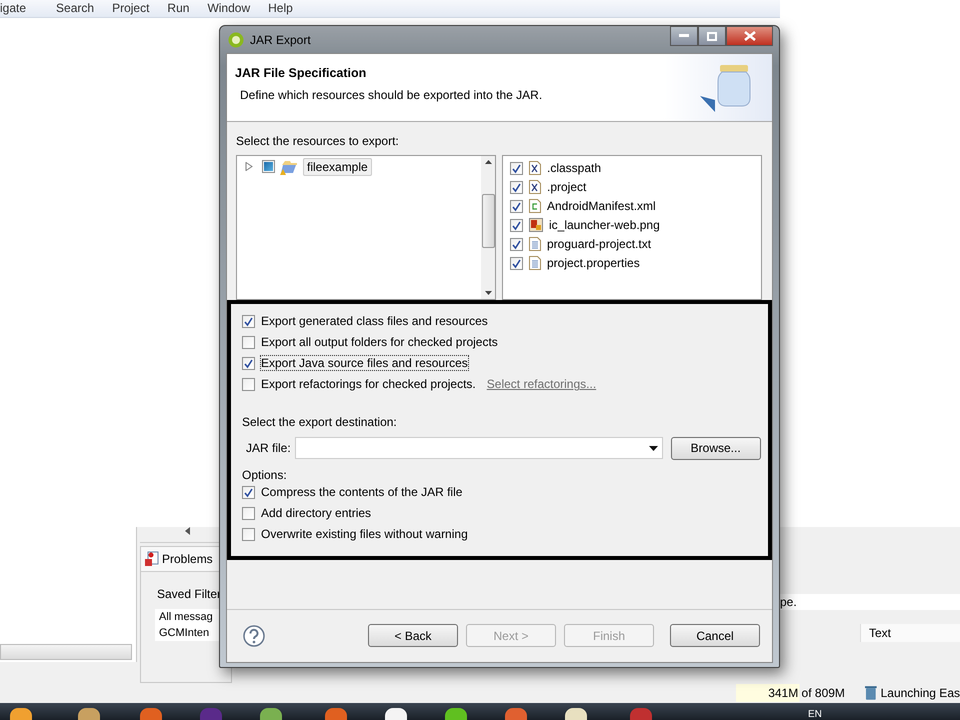 This screenshot has width=960, height=720. I want to click on minimize-icon, so click(684, 36).